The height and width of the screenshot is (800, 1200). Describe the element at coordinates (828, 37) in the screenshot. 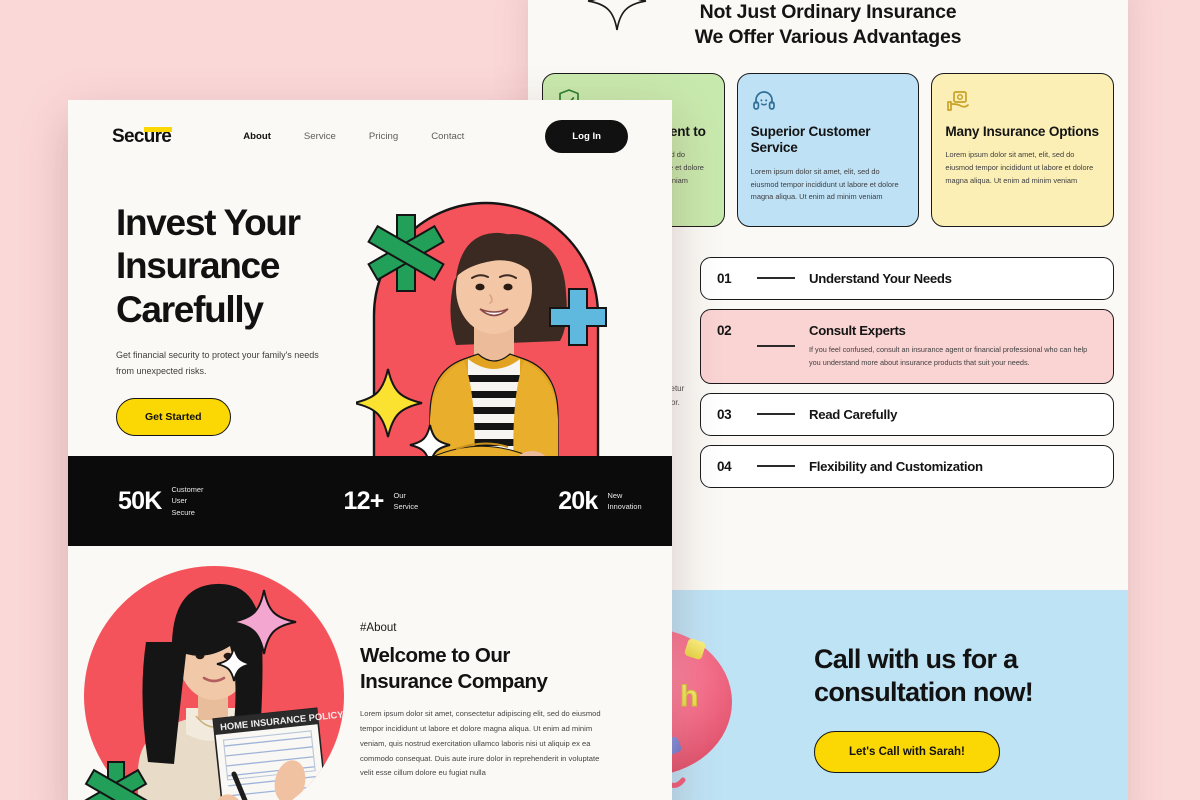

I see `advantages-title-line2: We Offer Various Advantages` at that location.